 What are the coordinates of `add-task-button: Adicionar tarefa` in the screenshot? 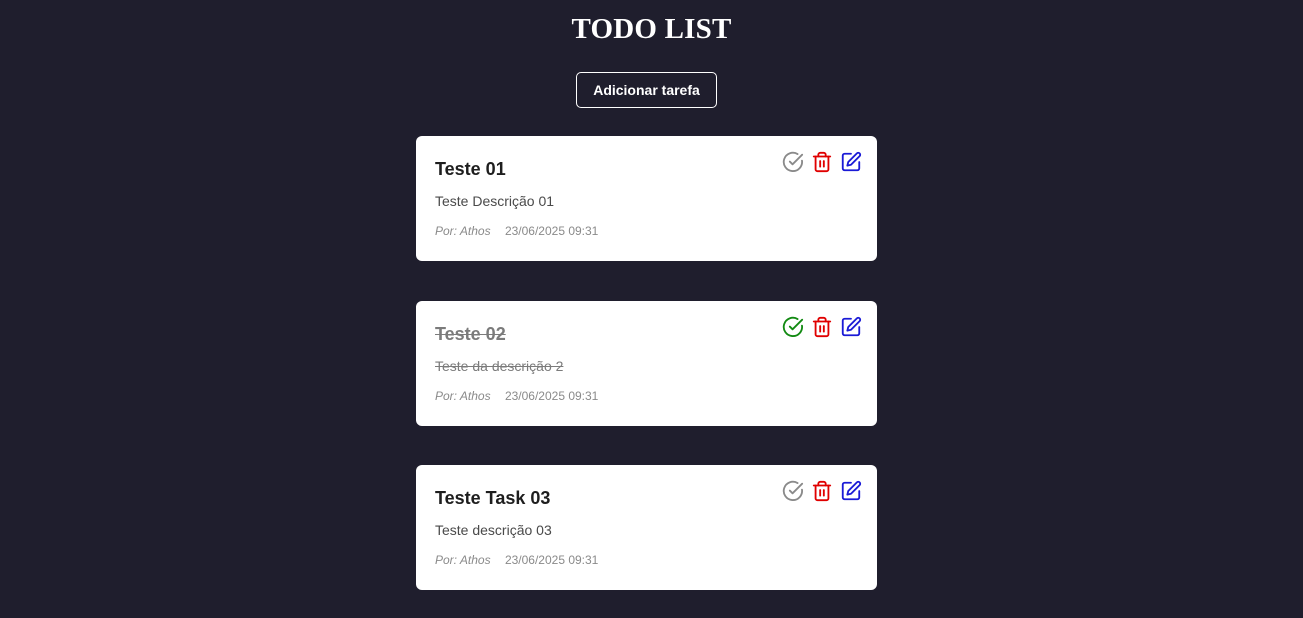 It's located at (646, 90).